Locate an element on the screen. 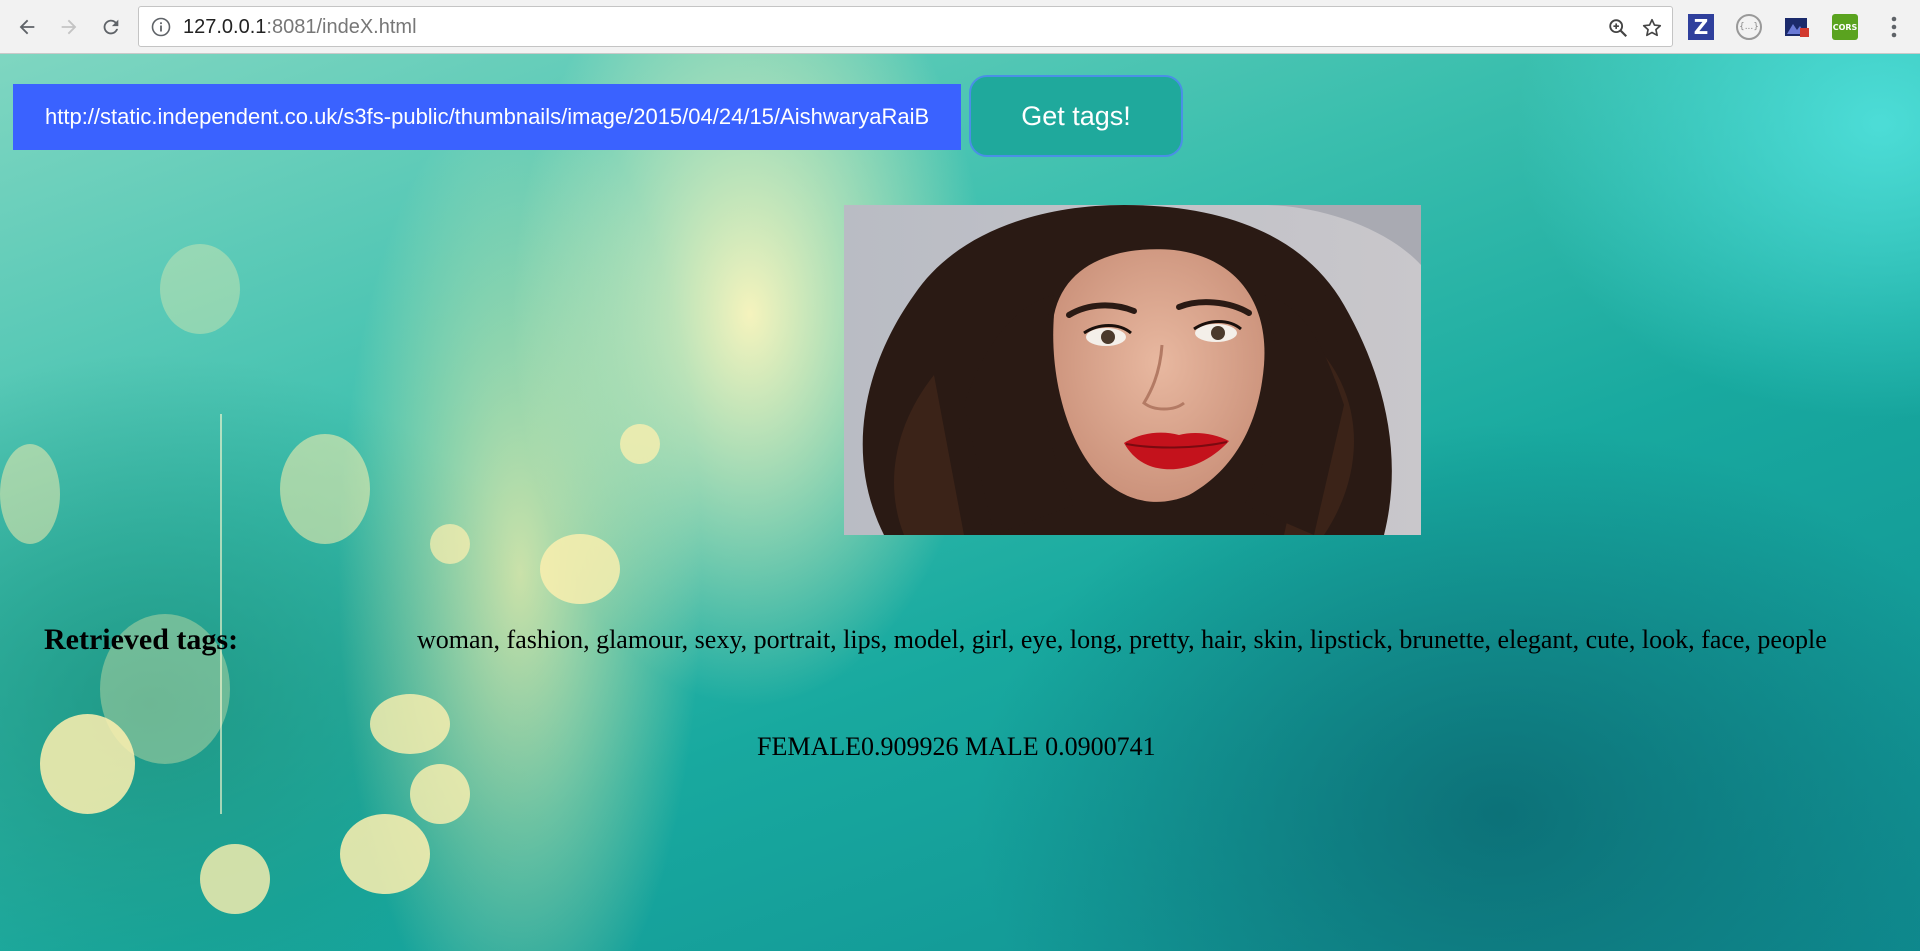 Image resolution: width=1920 pixels, height=951 pixels. reload-button is located at coordinates (111, 27).